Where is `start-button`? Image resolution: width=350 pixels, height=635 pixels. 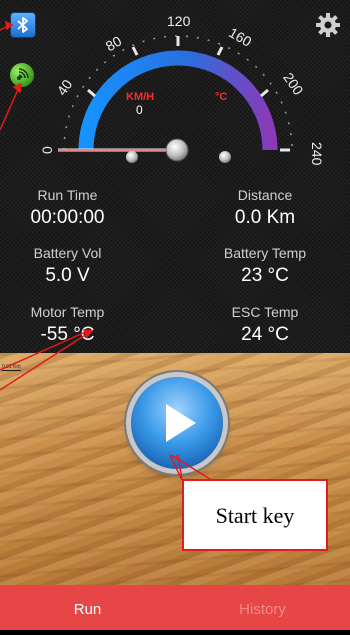
start-button is located at coordinates (177, 423).